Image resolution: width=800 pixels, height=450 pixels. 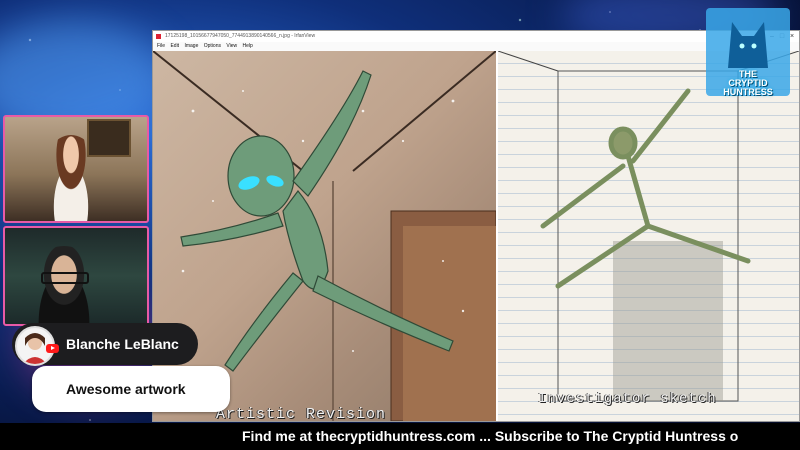 I want to click on irfanview-app-icon, so click(x=158, y=36).